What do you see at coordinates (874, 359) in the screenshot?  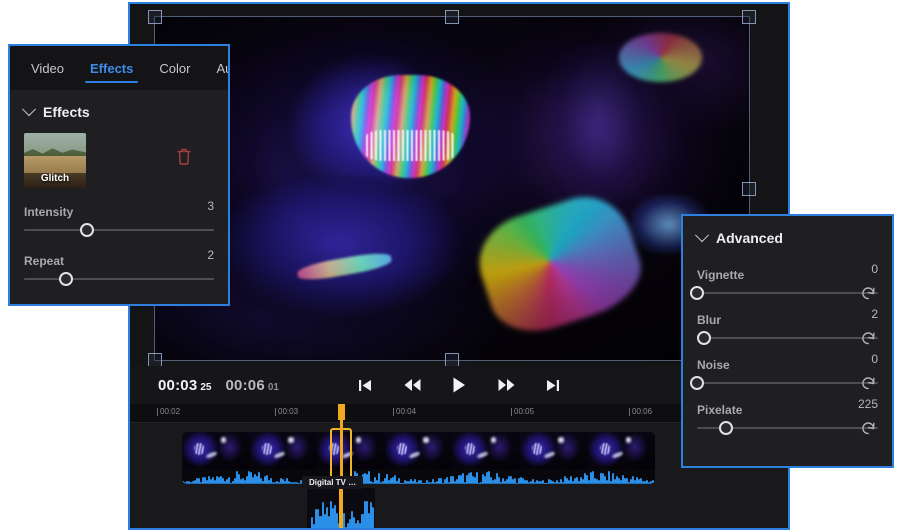 I see `slider-noise-value: 0` at bounding box center [874, 359].